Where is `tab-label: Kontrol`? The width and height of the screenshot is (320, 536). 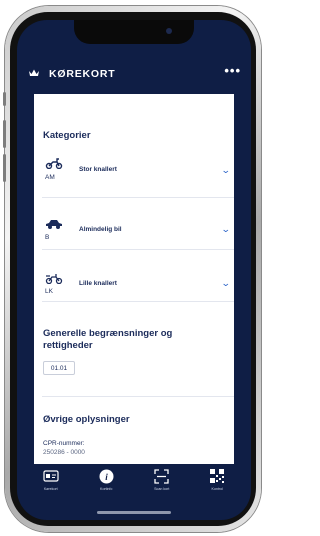 tab-label: Kontrol is located at coordinates (217, 489).